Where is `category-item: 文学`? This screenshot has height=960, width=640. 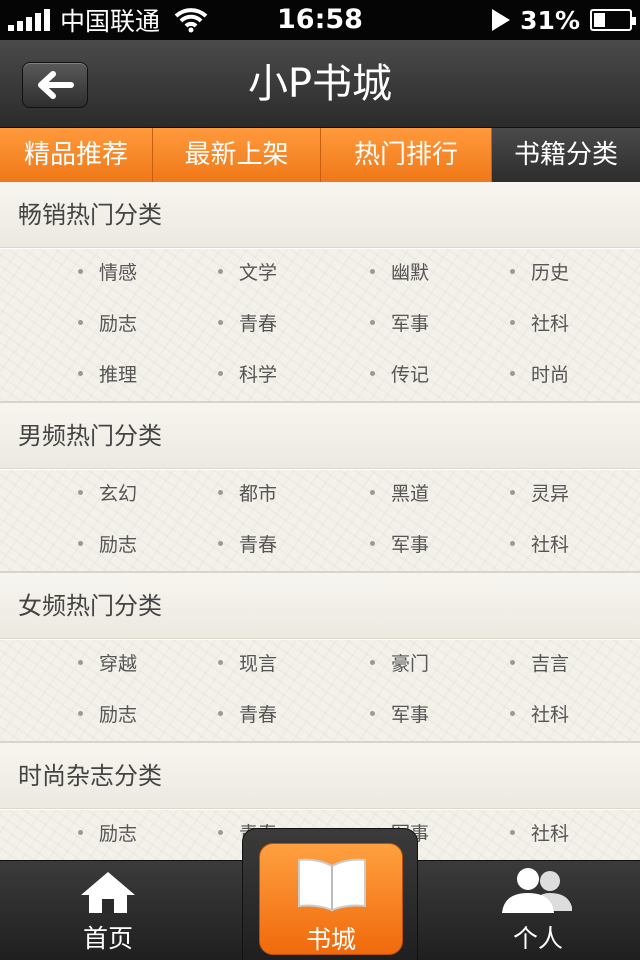 category-item: 文学 is located at coordinates (247, 273).